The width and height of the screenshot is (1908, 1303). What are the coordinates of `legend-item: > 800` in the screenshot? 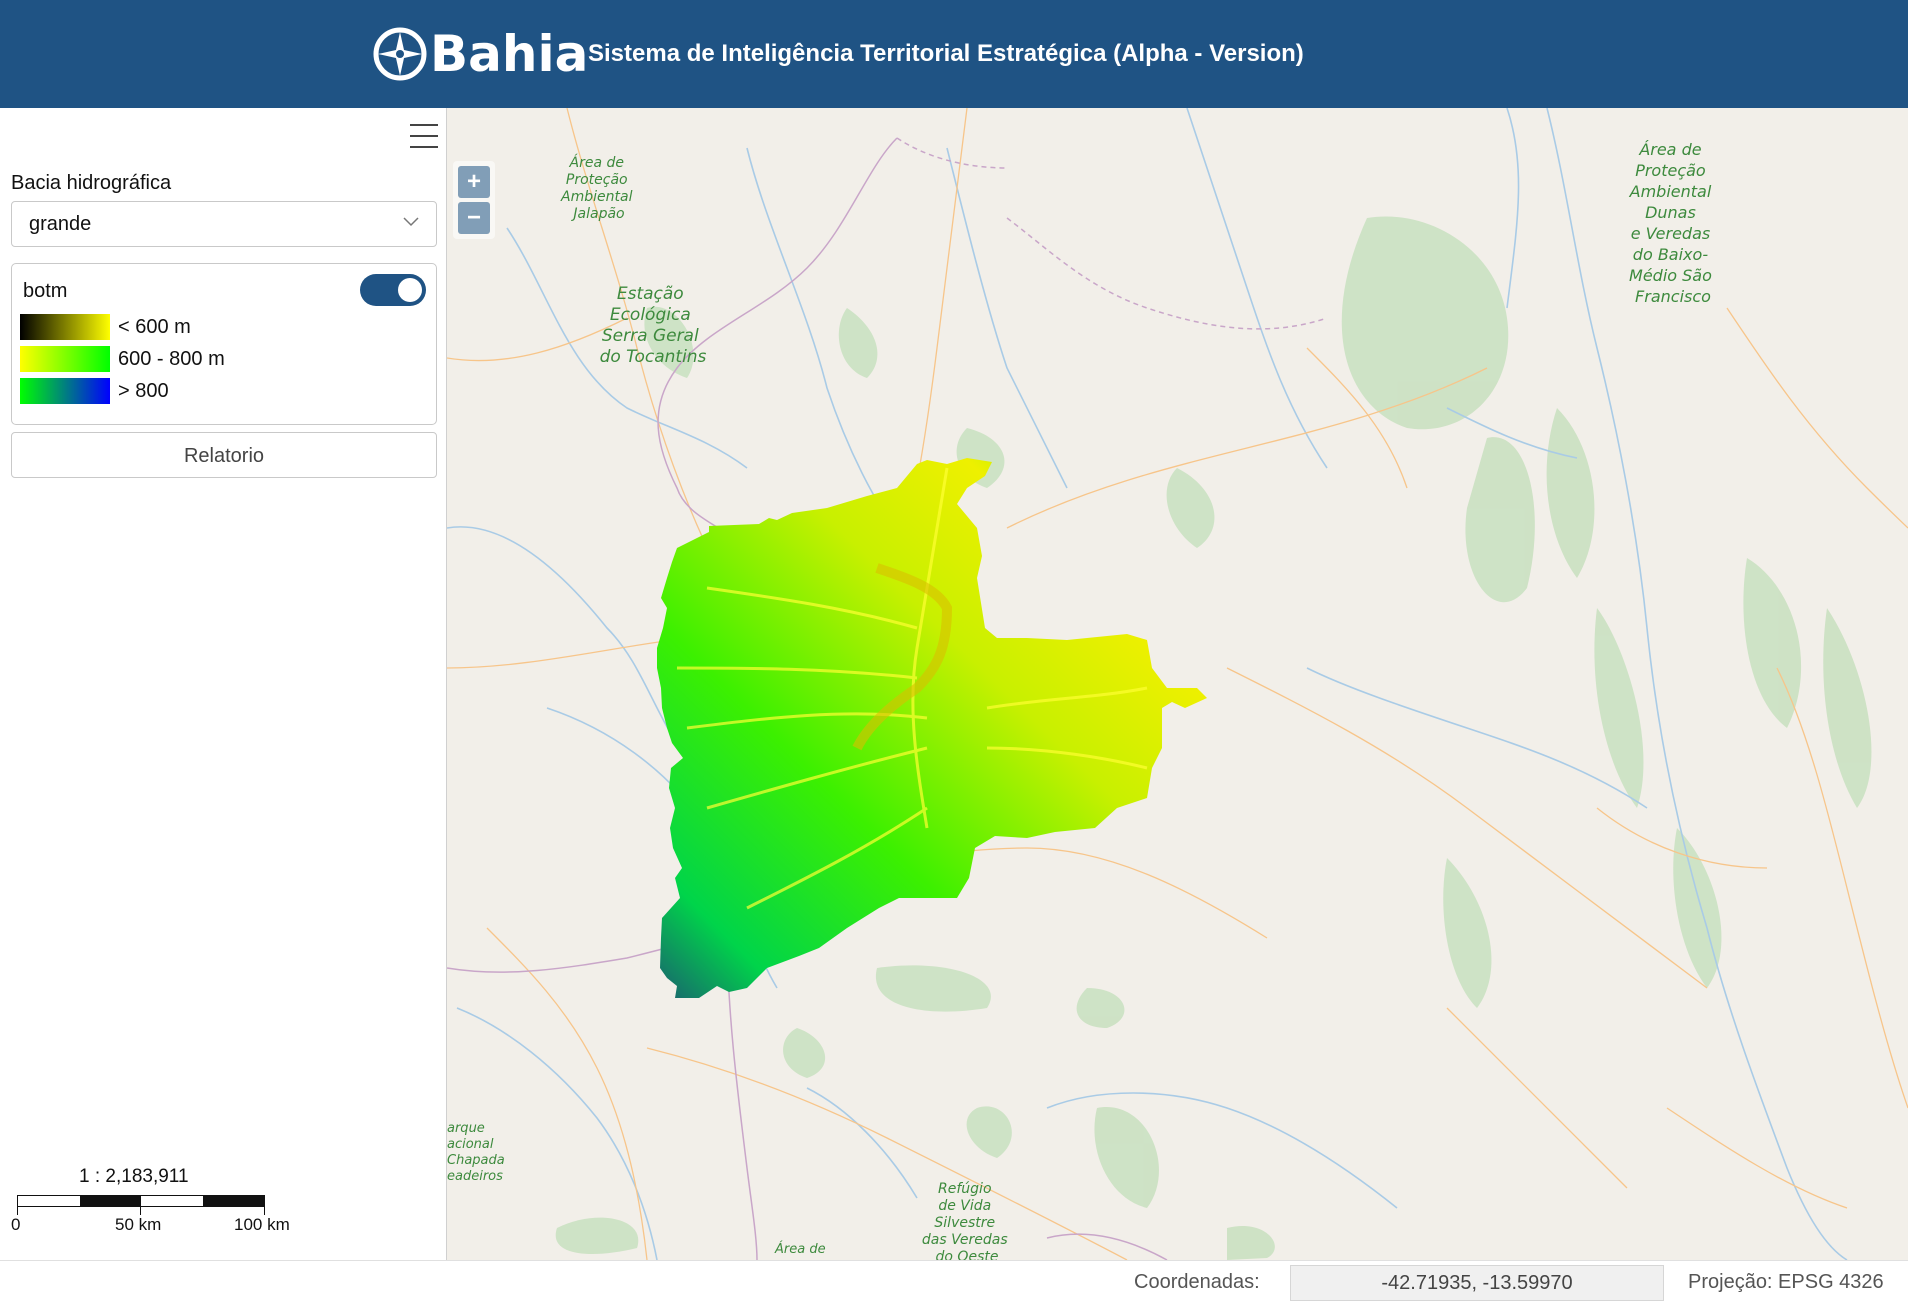 It's located at (94, 391).